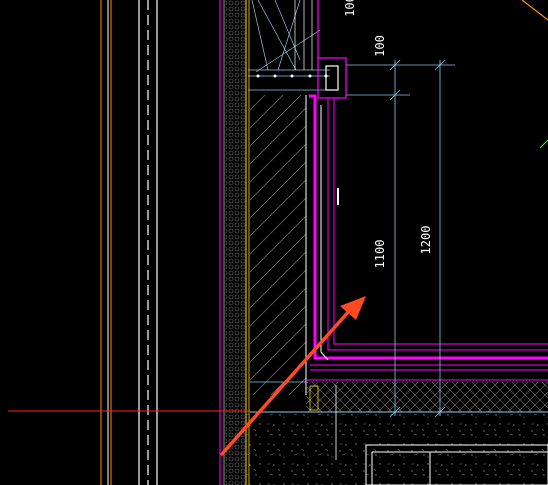  What do you see at coordinates (278, 245) in the screenshot?
I see `wall-hatch` at bounding box center [278, 245].